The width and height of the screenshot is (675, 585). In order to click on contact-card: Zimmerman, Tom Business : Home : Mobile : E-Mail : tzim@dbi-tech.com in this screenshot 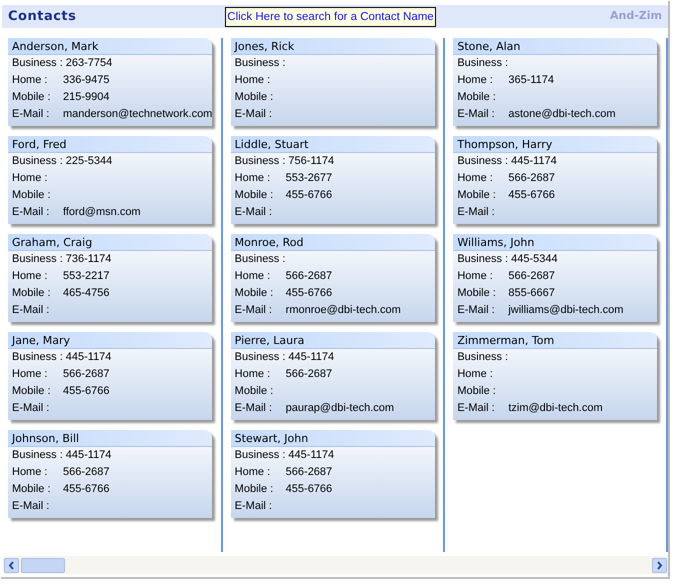, I will do `click(555, 376)`.